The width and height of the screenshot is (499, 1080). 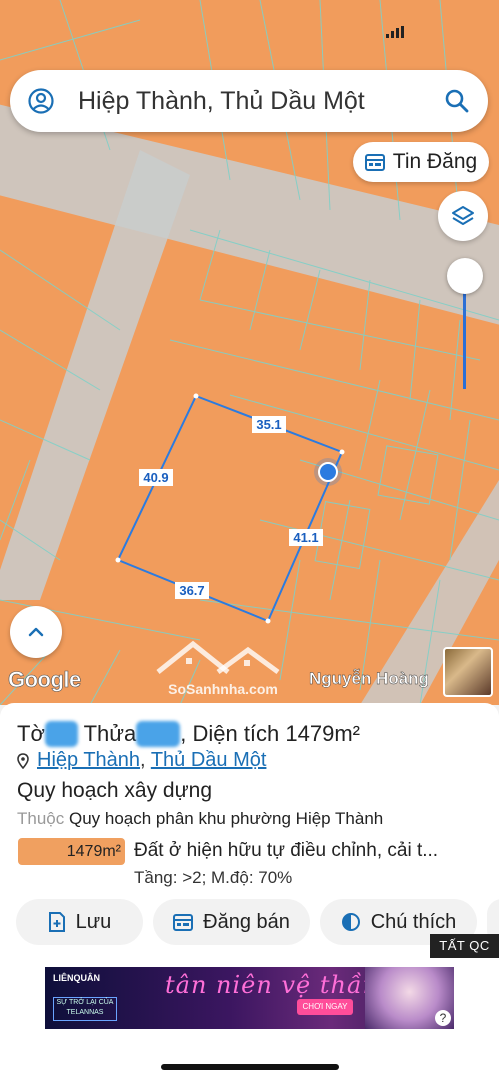 I want to click on svg-text: SoSanhnha.com, so click(x=223, y=689).